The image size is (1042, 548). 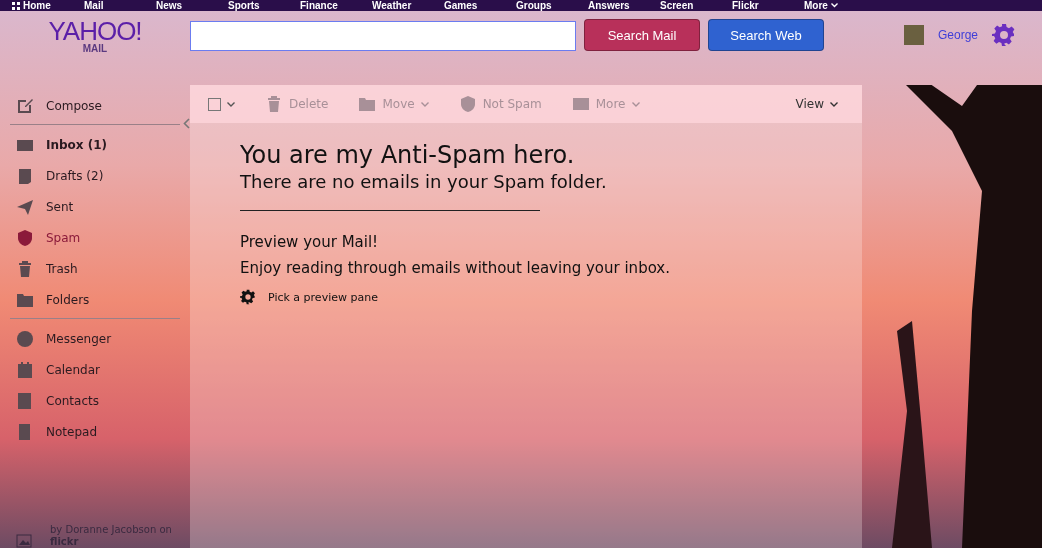 What do you see at coordinates (310, 242) in the screenshot?
I see `preview-title: Preview your Mail!` at bounding box center [310, 242].